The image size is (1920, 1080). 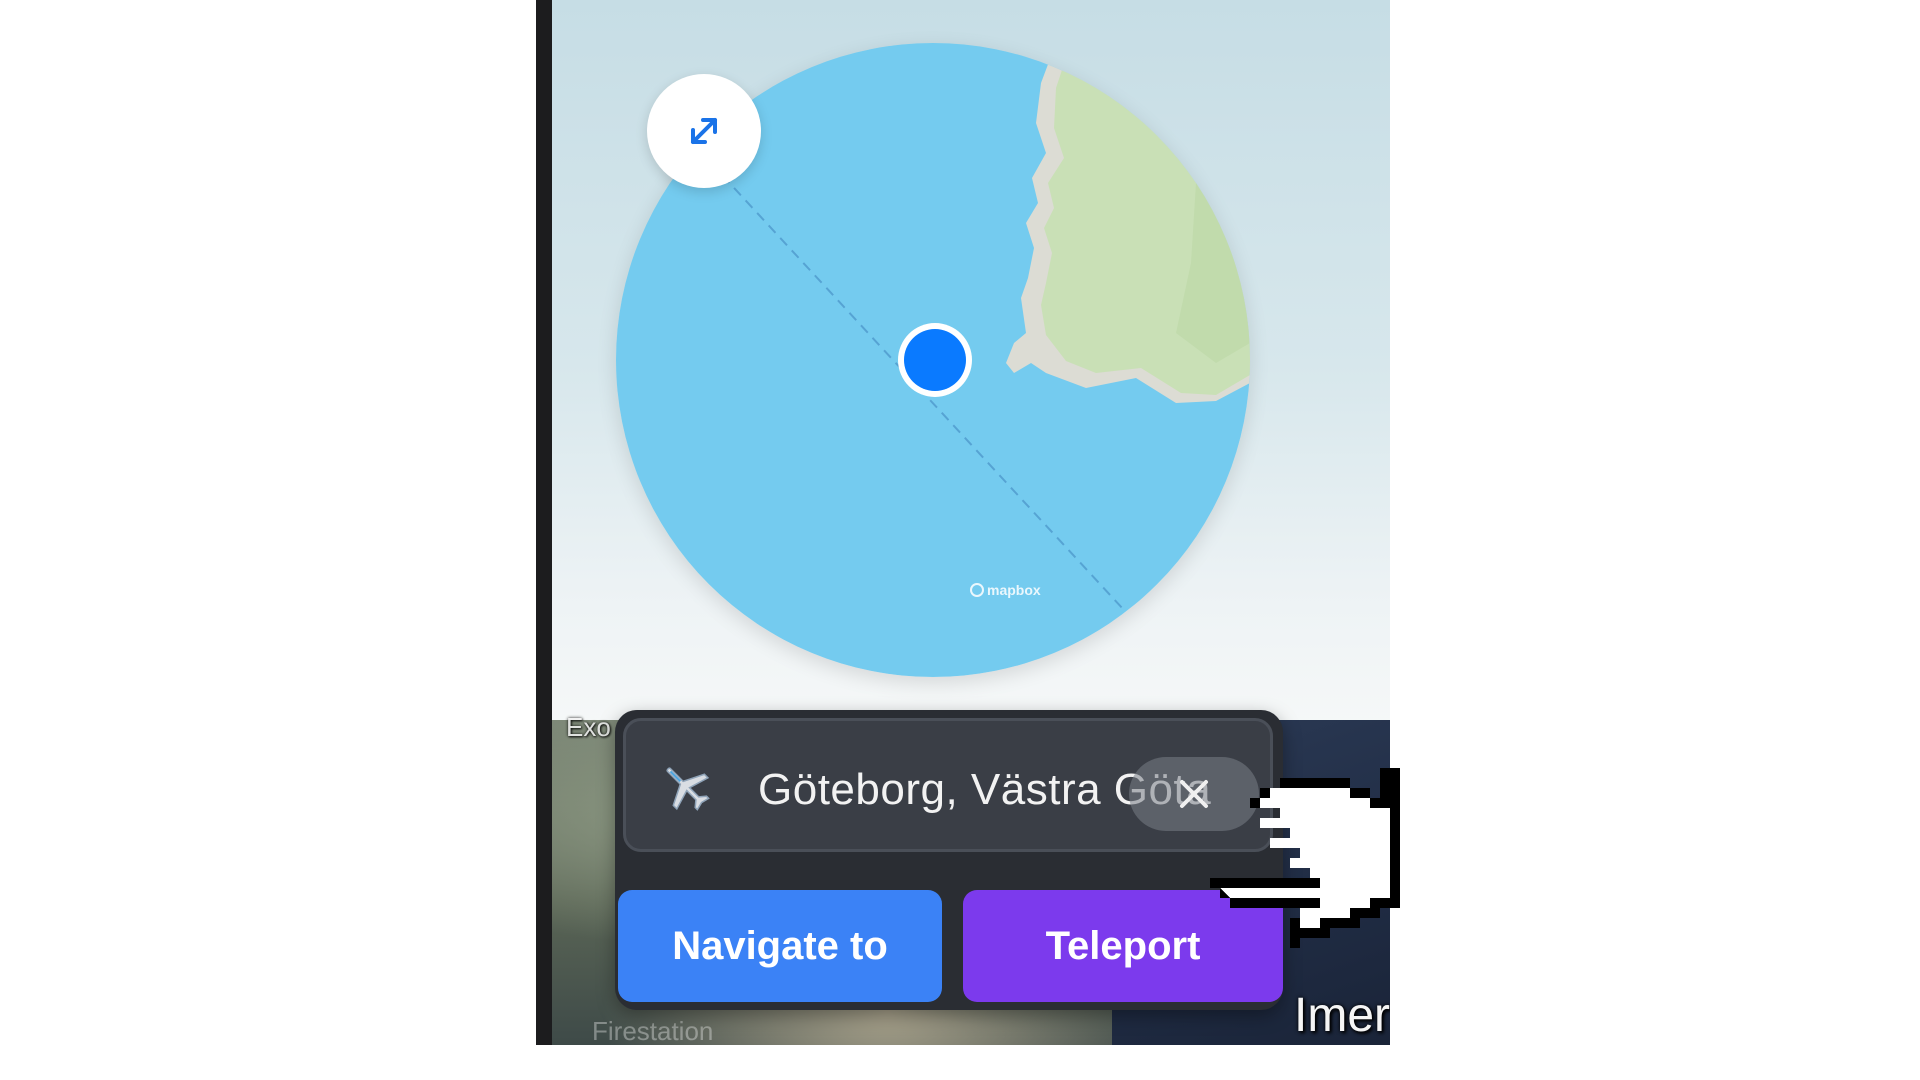 What do you see at coordinates (1342, 1015) in the screenshot?
I see `terrain-label-large: Imer` at bounding box center [1342, 1015].